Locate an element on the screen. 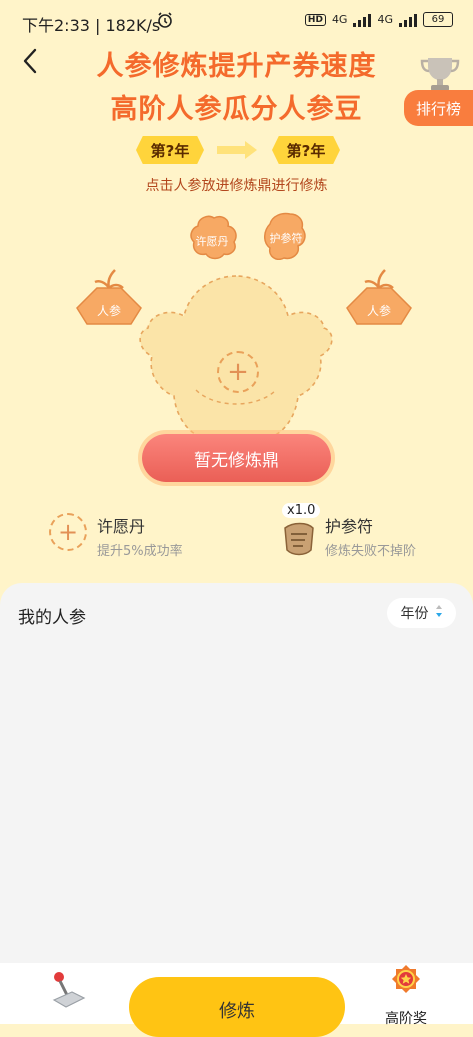 This screenshot has width=473, height=1037. my-ginseng-title: 我的人参 is located at coordinates (52, 618).